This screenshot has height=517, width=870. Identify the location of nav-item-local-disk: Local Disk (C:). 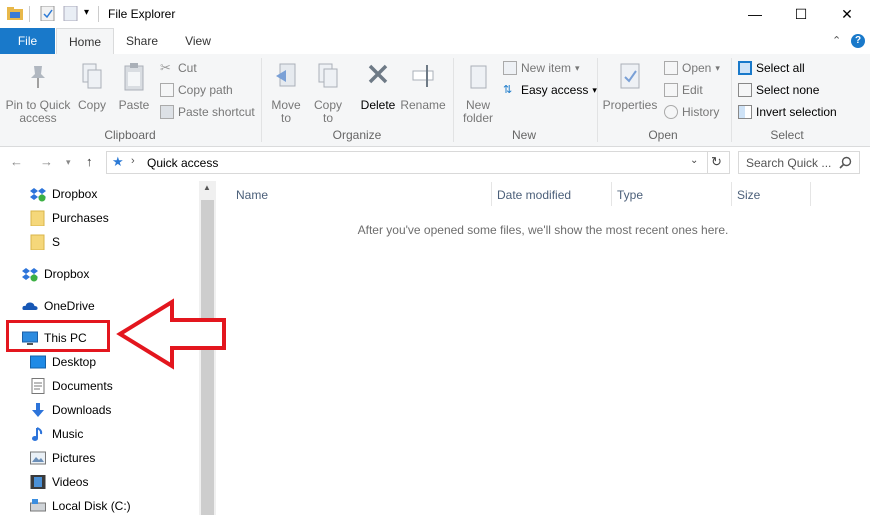
(80, 506).